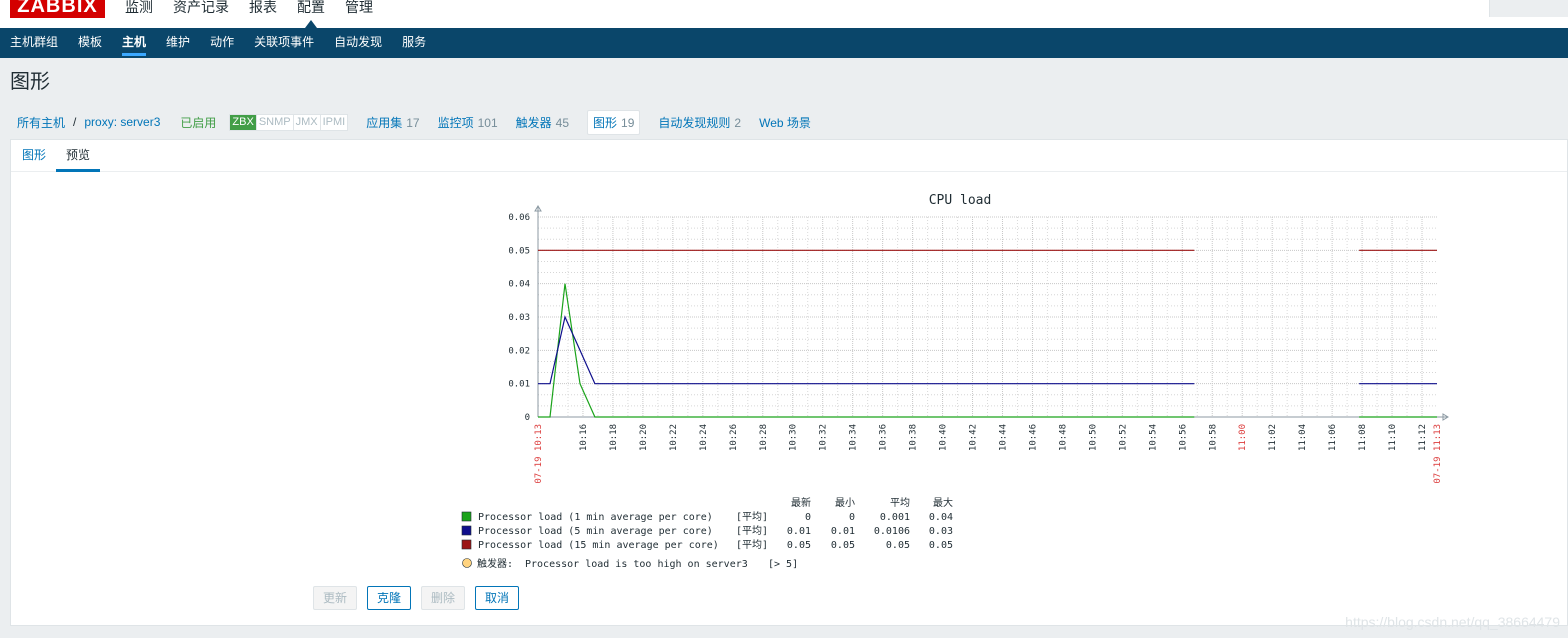 The width and height of the screenshot is (1568, 638). What do you see at coordinates (605, 123) in the screenshot?
I see `link-label: 图形` at bounding box center [605, 123].